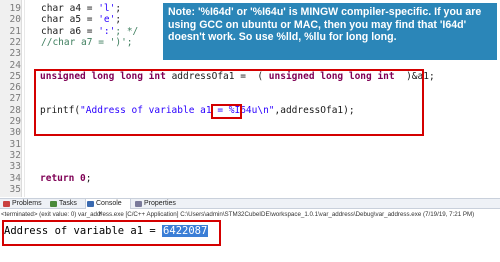 This screenshot has height=262, width=500. Describe the element at coordinates (250, 207) in the screenshot. I see `panel-tab-bar: Problems Tasks Console ✕ Properties` at that location.